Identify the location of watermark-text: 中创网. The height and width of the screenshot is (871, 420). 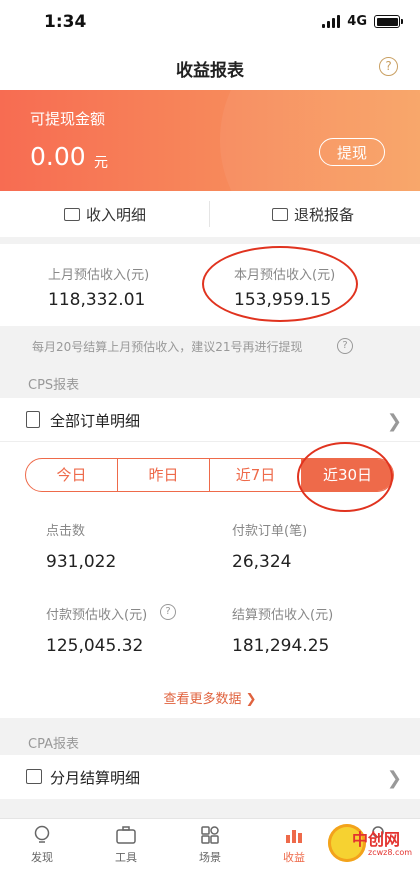
(376, 839).